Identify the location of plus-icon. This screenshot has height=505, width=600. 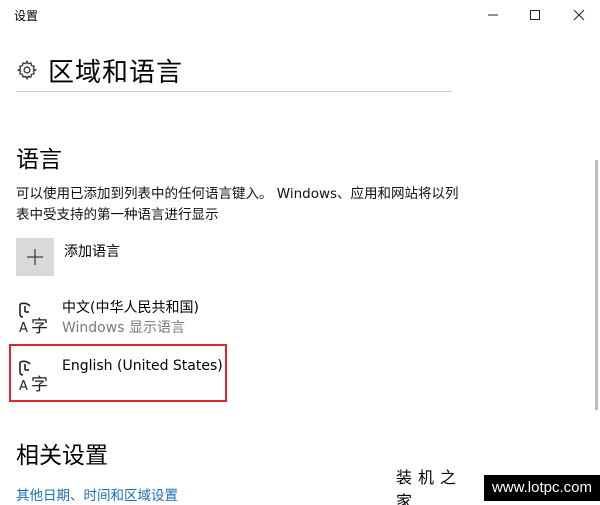
(35, 257).